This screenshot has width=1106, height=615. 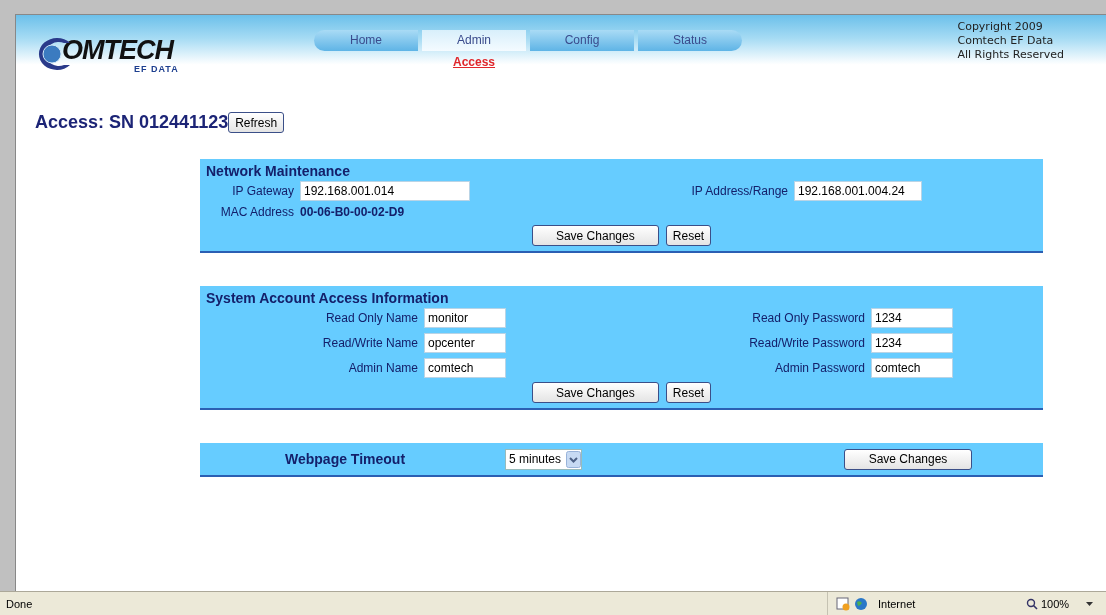 What do you see at coordinates (371, 318) in the screenshot?
I see `field-label: Read Only Name` at bounding box center [371, 318].